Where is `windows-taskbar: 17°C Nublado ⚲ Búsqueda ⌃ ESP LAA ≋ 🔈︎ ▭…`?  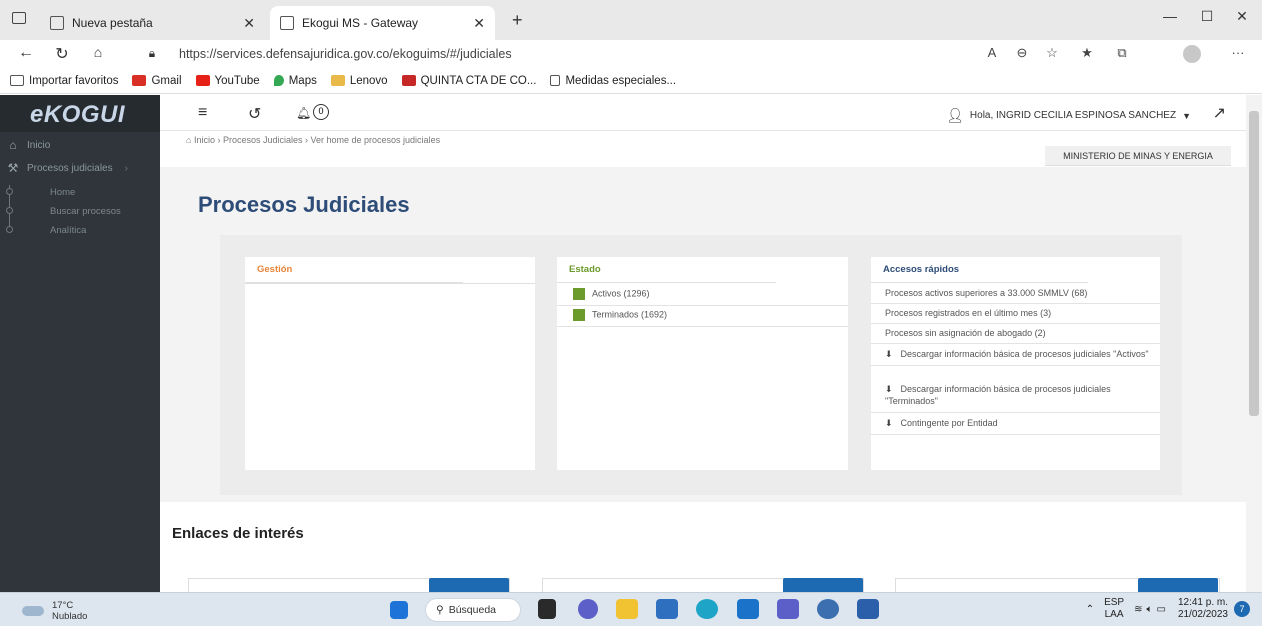 windows-taskbar: 17°C Nublado ⚲ Búsqueda ⌃ ESP LAA ≋ 🔈︎ ▭… is located at coordinates (631, 609).